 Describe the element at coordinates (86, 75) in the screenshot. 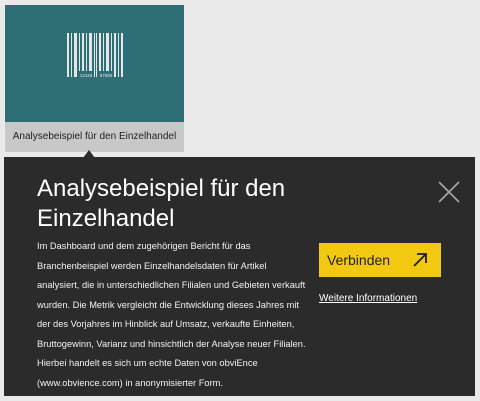

I see `barcode-left-digits: 12345` at that location.